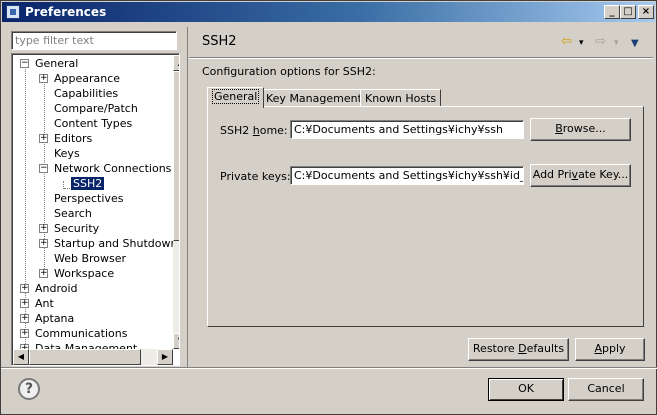  I want to click on tree-item-label: Workspace, so click(84, 273).